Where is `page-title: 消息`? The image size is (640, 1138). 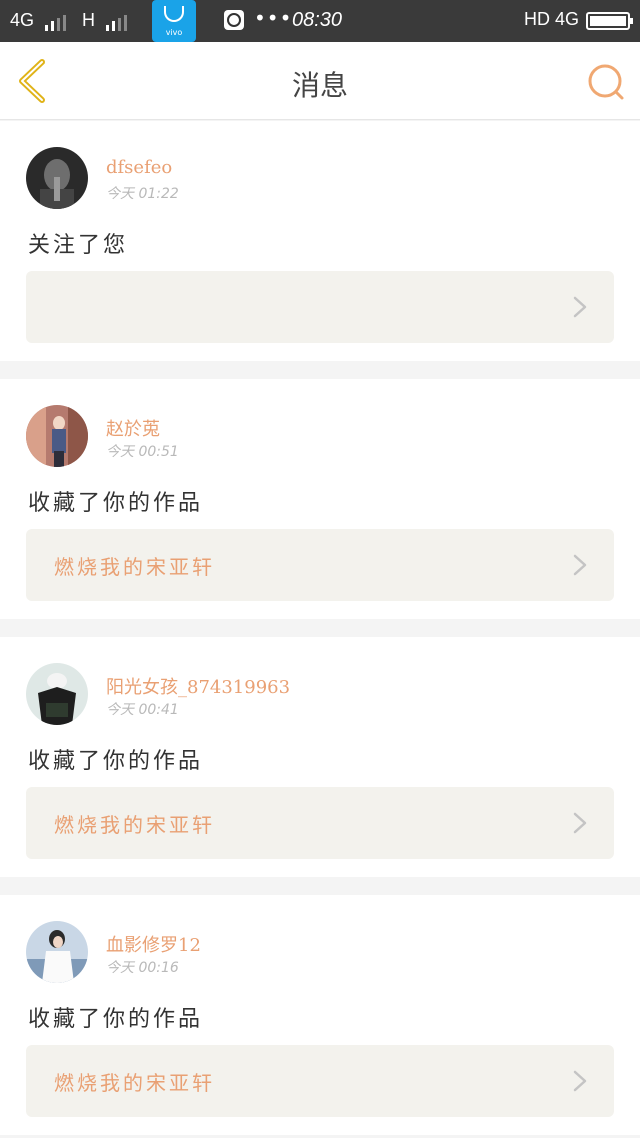
page-title: 消息 is located at coordinates (319, 85).